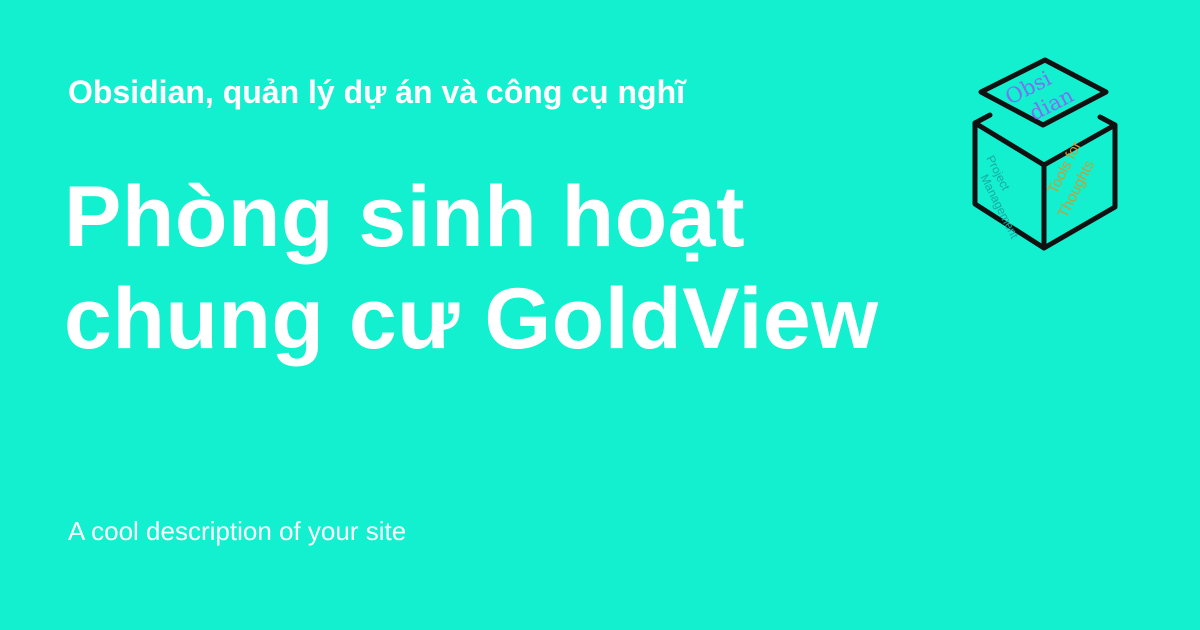  Describe the element at coordinates (237, 531) in the screenshot. I see `site-description: A cool description of your site` at that location.